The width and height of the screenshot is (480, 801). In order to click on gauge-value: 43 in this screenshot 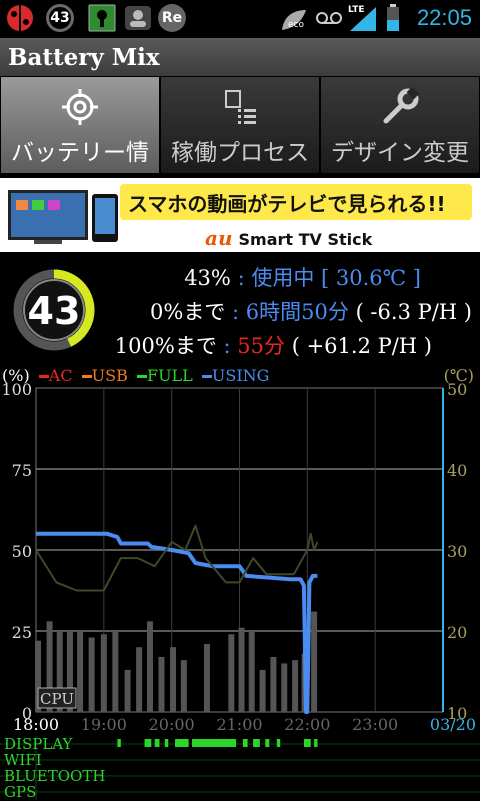, I will do `click(54, 311)`.